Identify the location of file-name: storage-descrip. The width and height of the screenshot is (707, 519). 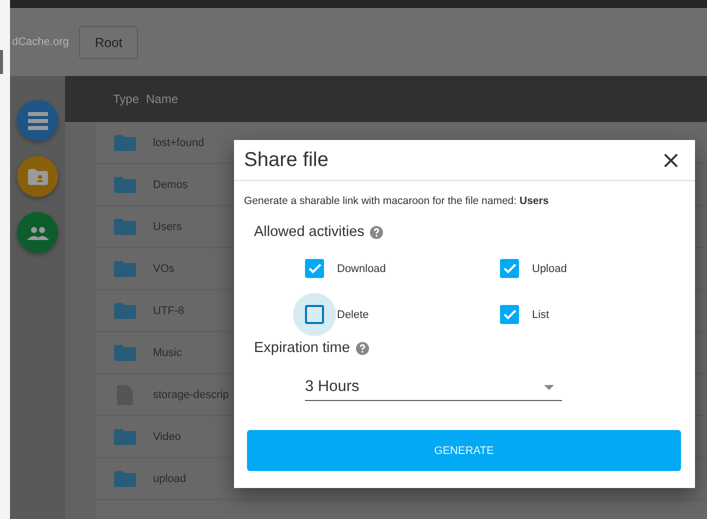
(191, 394).